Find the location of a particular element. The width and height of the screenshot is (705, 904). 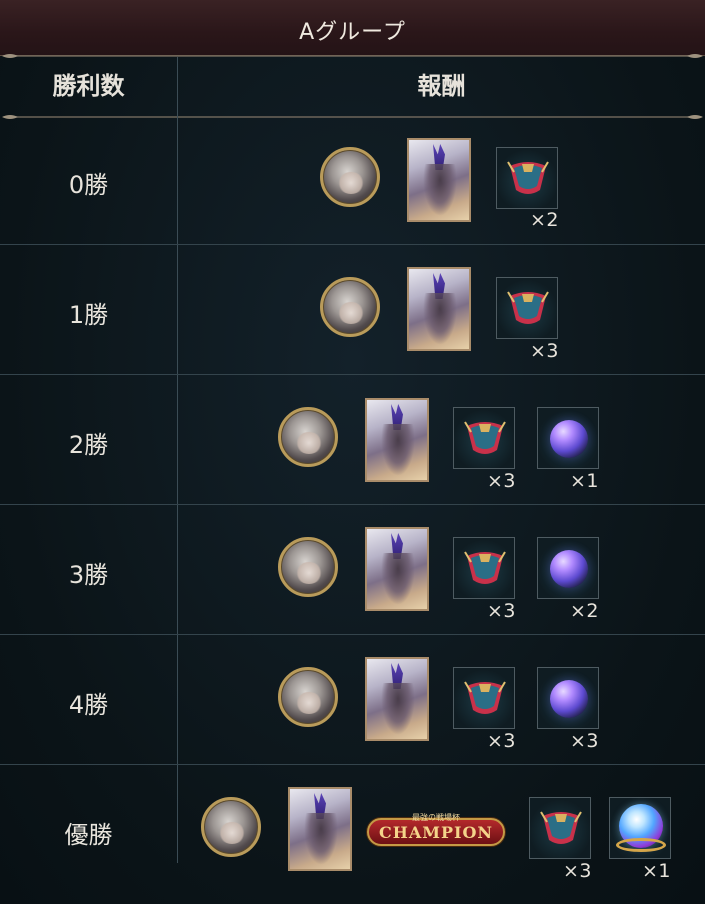

champion-subtitle: 最強の戦場杯 is located at coordinates (436, 817).